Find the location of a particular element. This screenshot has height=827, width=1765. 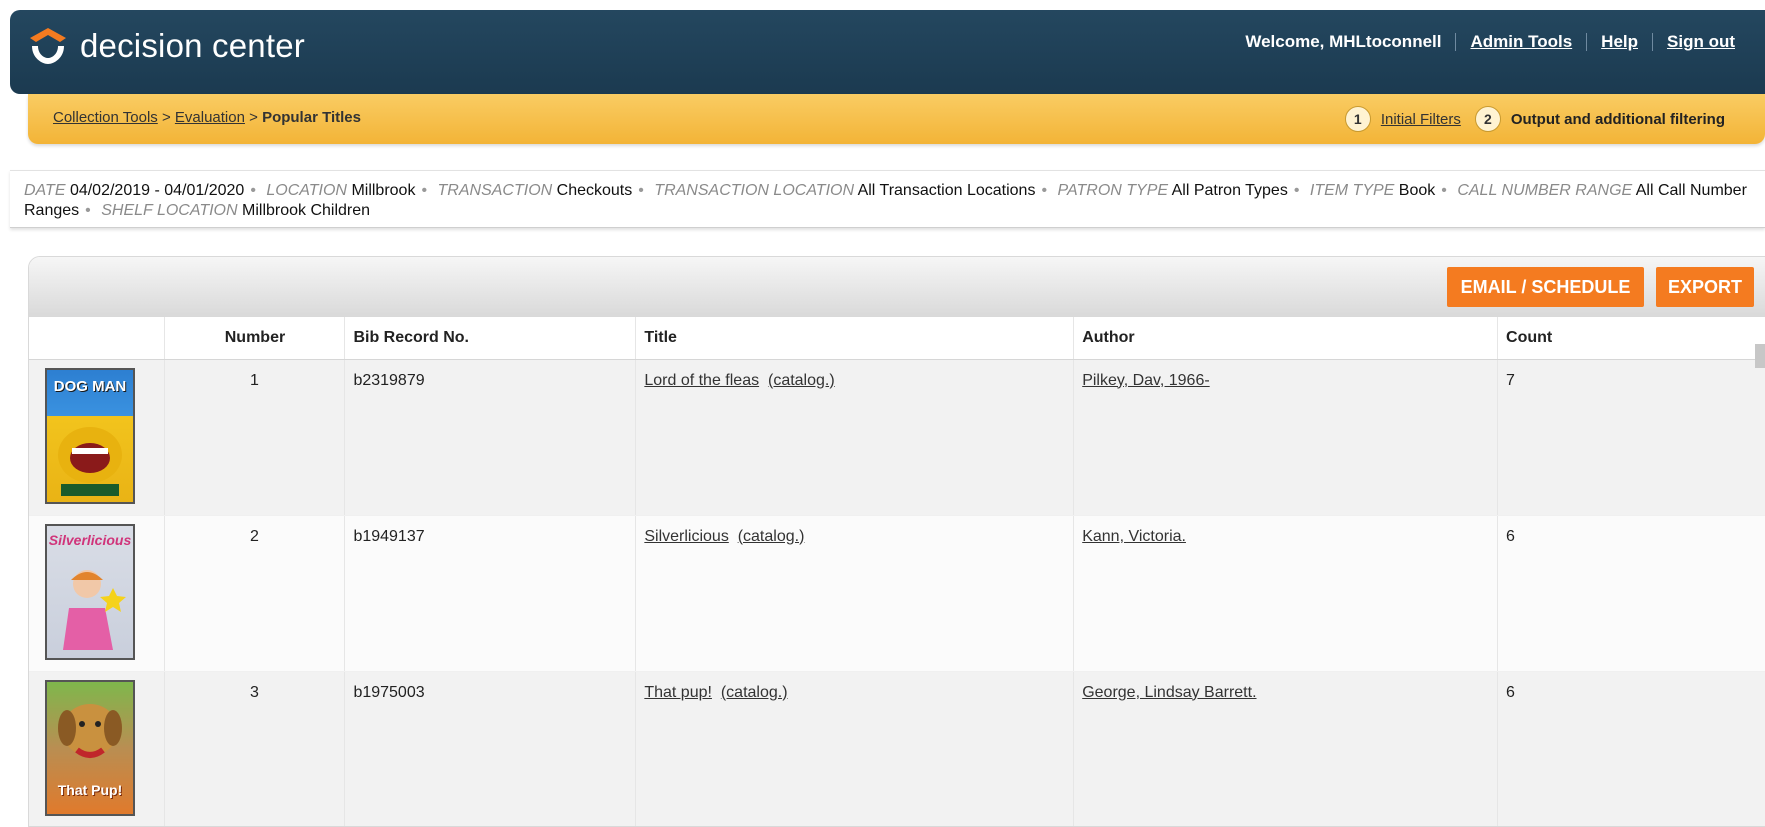

bib-cell: b1949137 is located at coordinates (490, 593).